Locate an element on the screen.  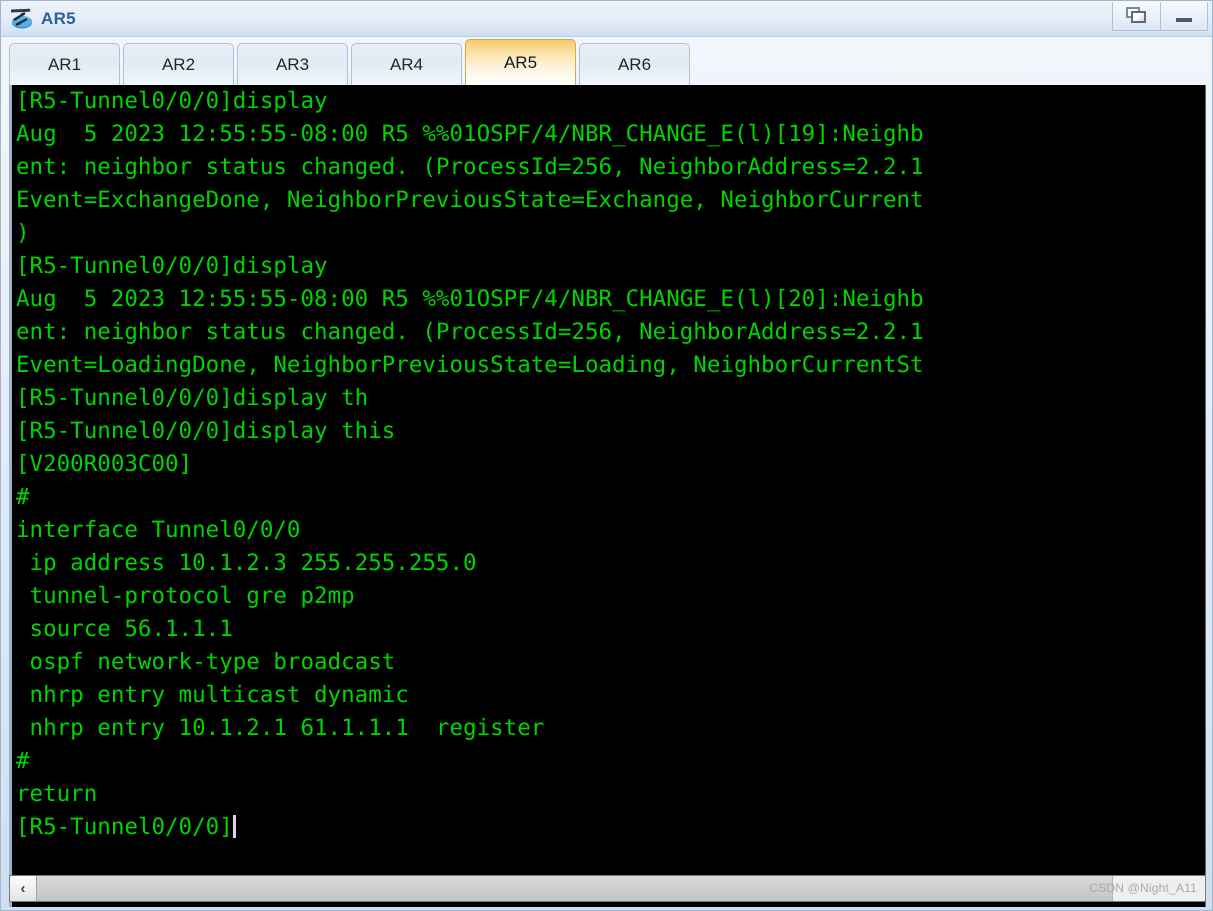
terminal-line: return is located at coordinates (57, 794).